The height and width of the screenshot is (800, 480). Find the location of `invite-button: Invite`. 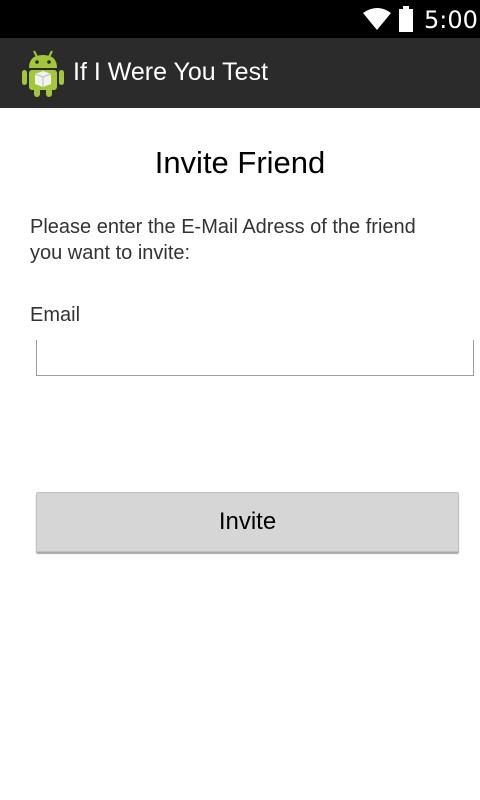

invite-button: Invite is located at coordinates (247, 522).